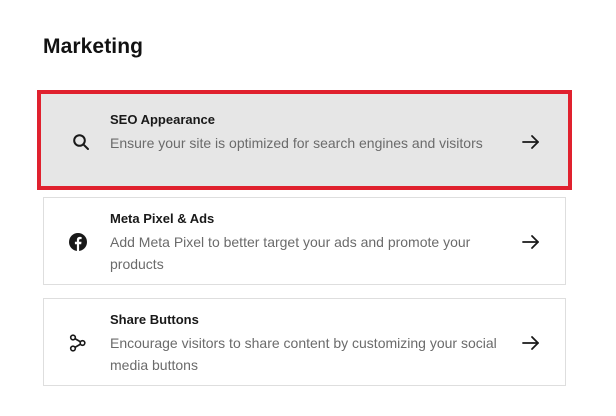 The height and width of the screenshot is (416, 616). What do you see at coordinates (78, 242) in the screenshot?
I see `facebook-icon` at bounding box center [78, 242].